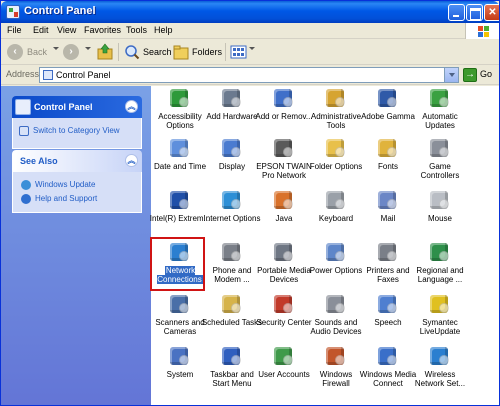  Describe the element at coordinates (387, 200) in the screenshot. I see `mail-icon` at that location.